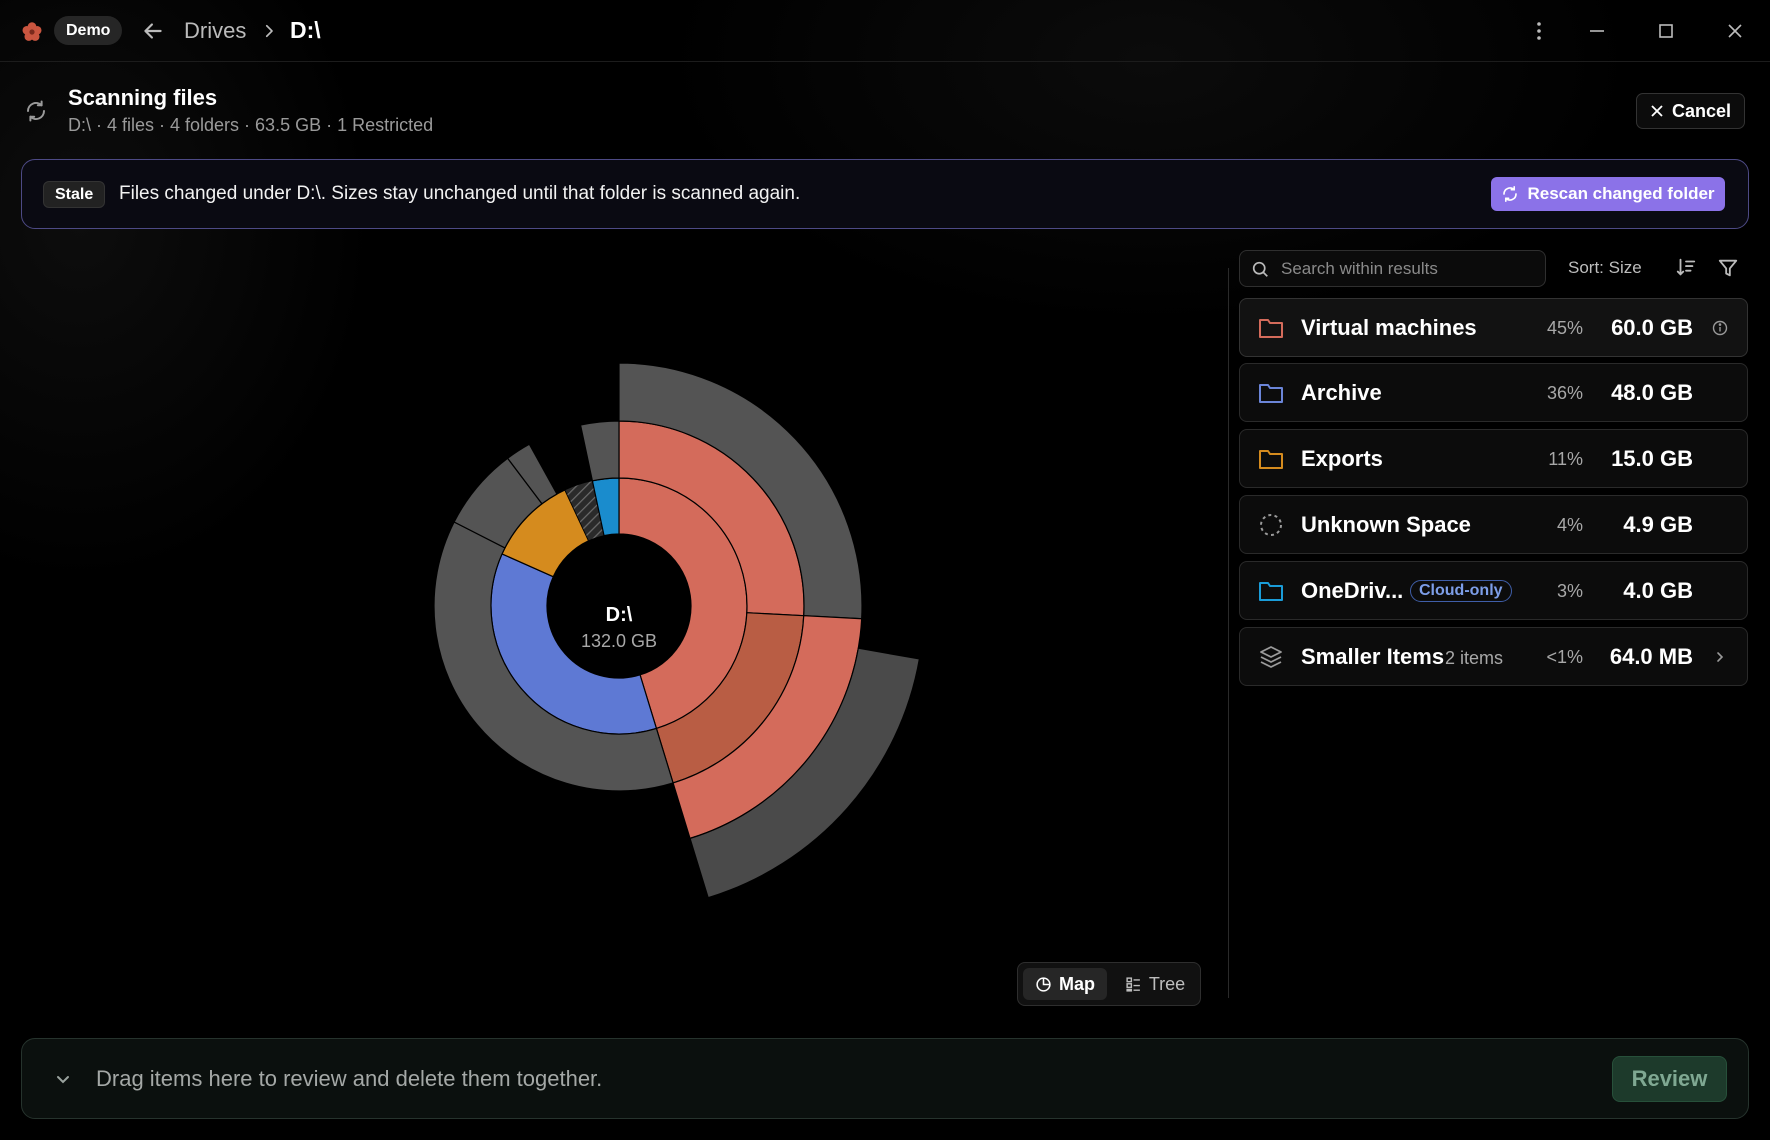 The width and height of the screenshot is (1770, 1140). I want to click on rescan-changed-folder-button: Rescan changed folder, so click(1608, 194).